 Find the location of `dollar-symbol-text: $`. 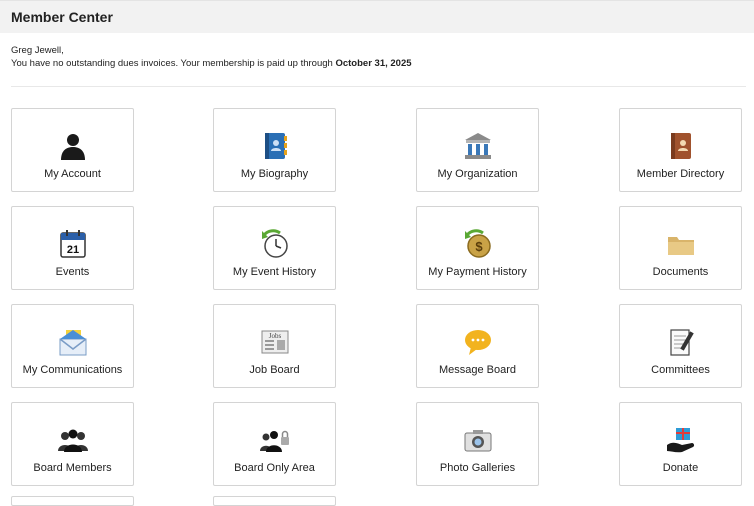

dollar-symbol-text: $ is located at coordinates (479, 246).